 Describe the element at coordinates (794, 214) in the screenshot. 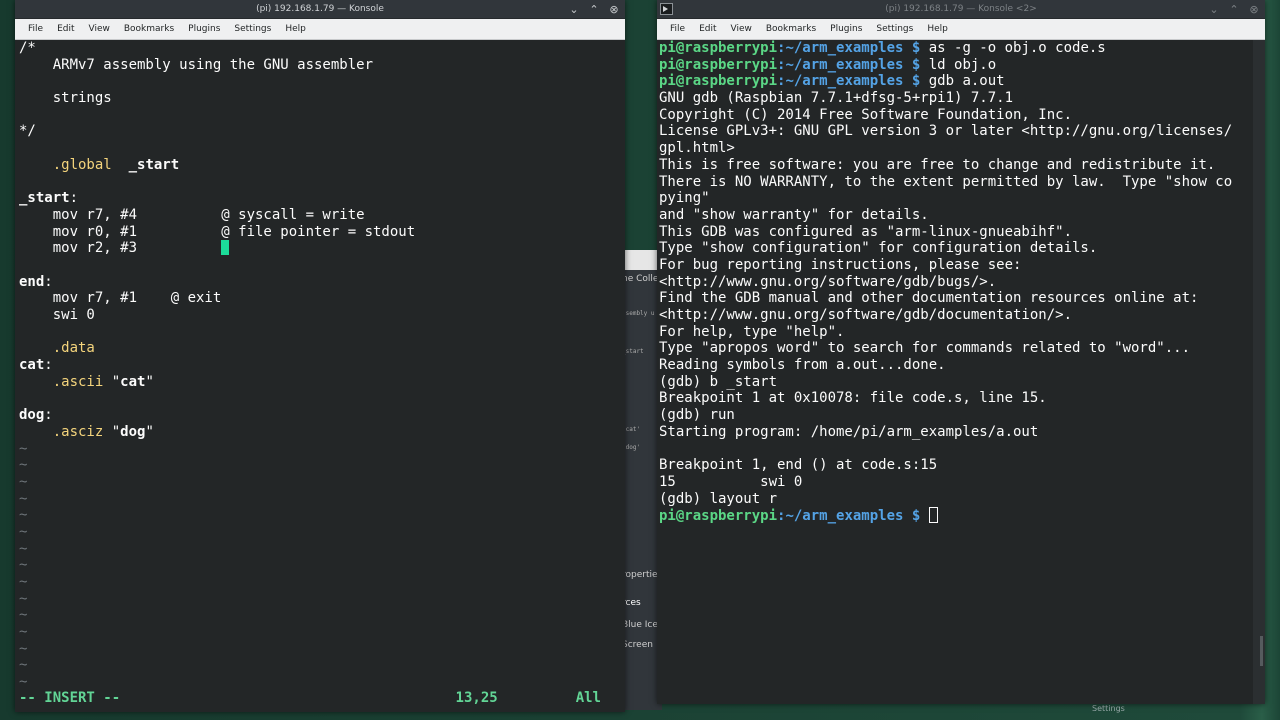

I see `gdb-output-line: and "show warranty" for details.` at that location.